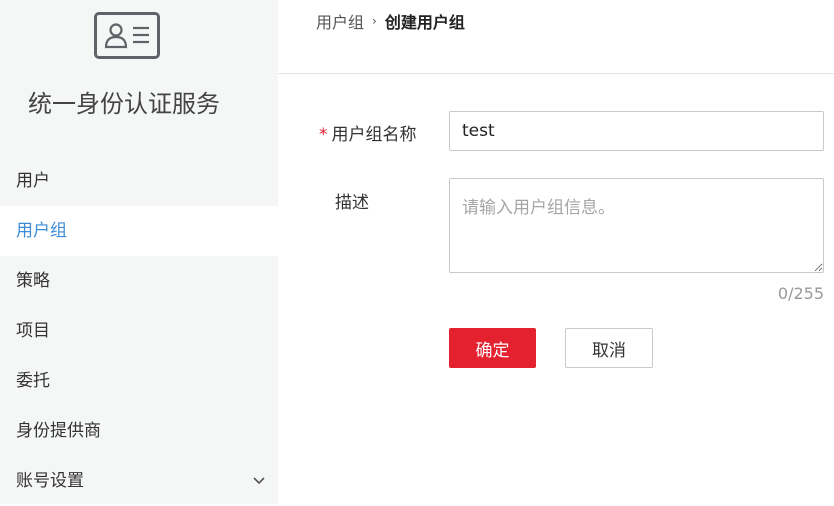  What do you see at coordinates (127, 35) in the screenshot?
I see `id-card-icon` at bounding box center [127, 35].